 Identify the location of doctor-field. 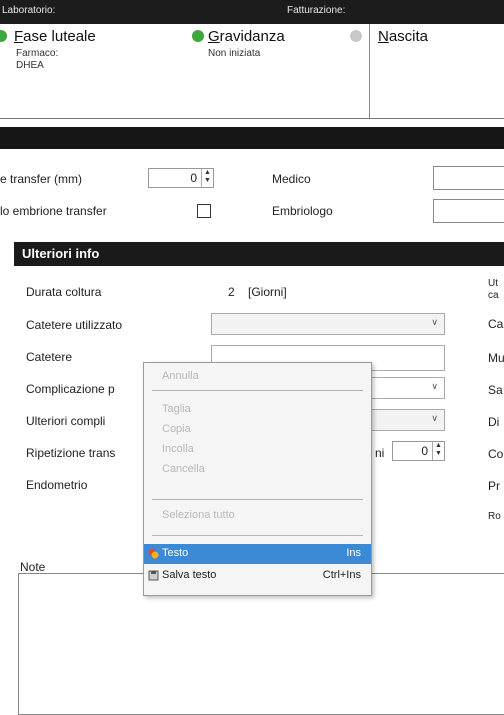
(468, 178).